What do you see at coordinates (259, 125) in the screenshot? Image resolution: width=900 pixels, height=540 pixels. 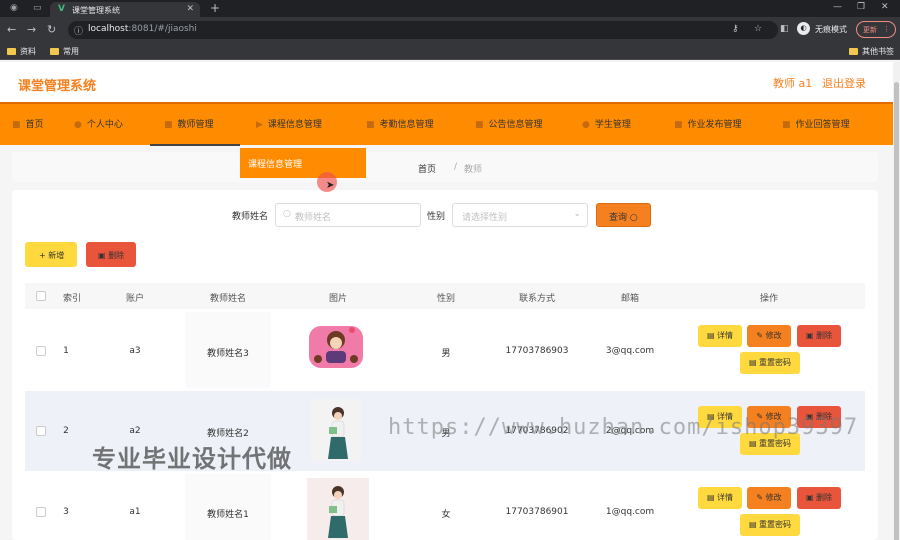 I see `course-icon: ▶` at bounding box center [259, 125].